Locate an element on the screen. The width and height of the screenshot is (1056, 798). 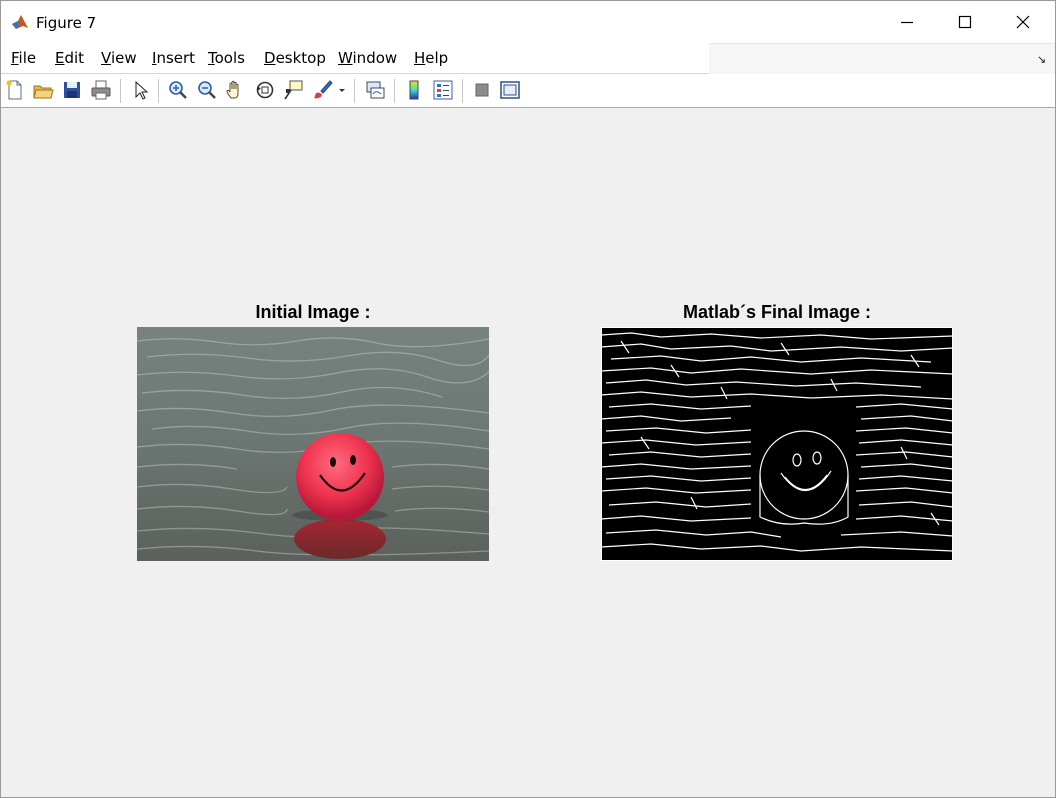
print-icon is located at coordinates (101, 90).